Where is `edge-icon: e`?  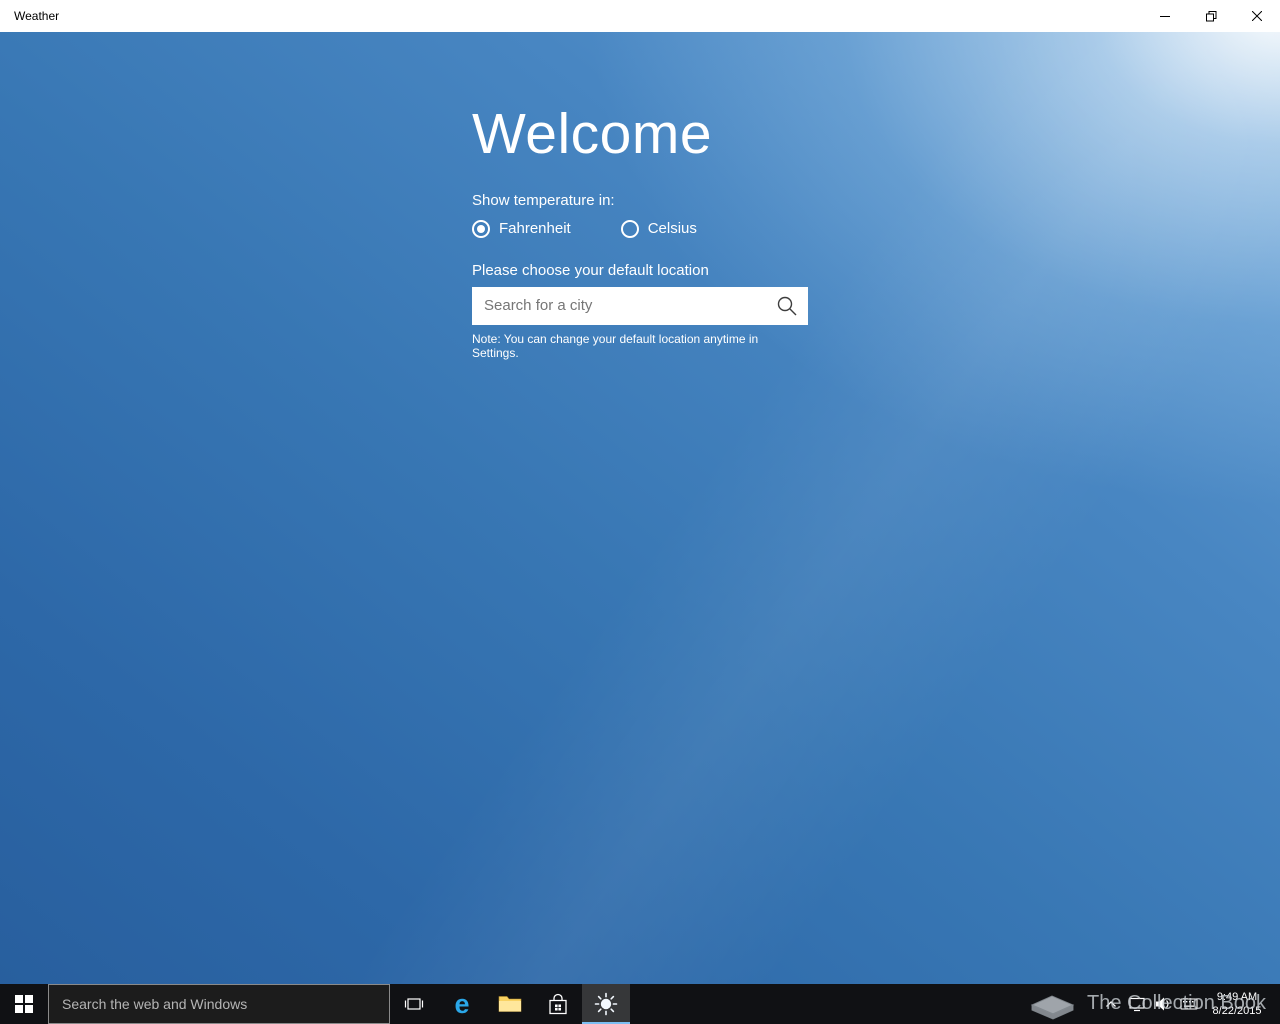 edge-icon: e is located at coordinates (462, 1003).